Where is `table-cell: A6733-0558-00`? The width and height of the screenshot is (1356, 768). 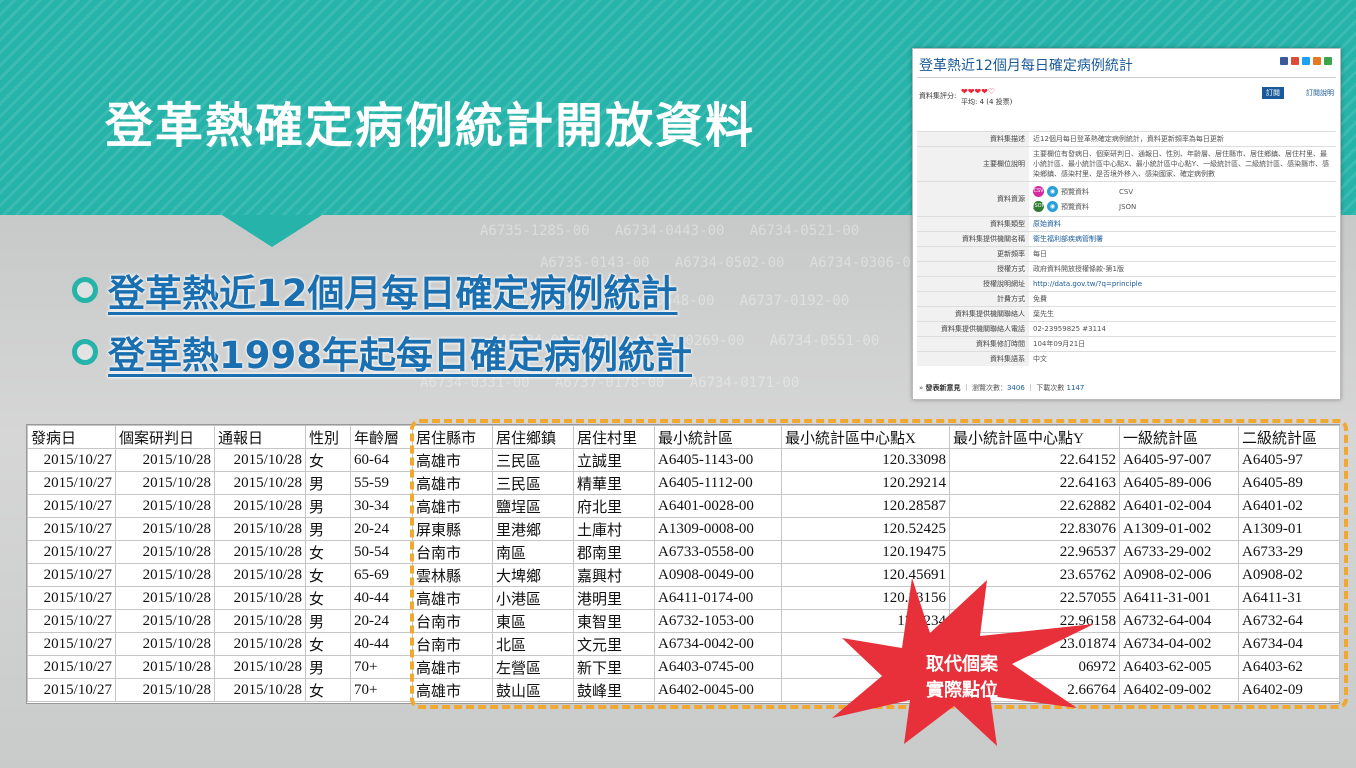
table-cell: A6733-0558-00 is located at coordinates (718, 552).